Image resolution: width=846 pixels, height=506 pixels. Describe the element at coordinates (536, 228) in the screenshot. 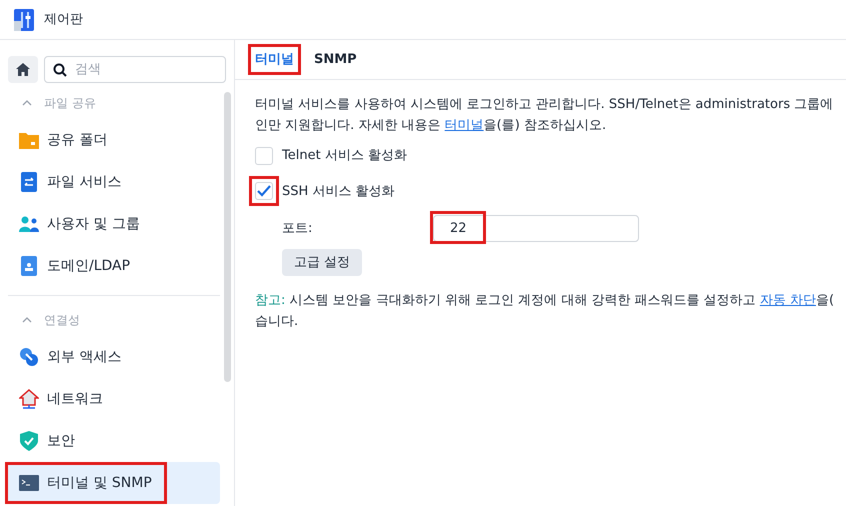

I see `port-field: 22` at that location.